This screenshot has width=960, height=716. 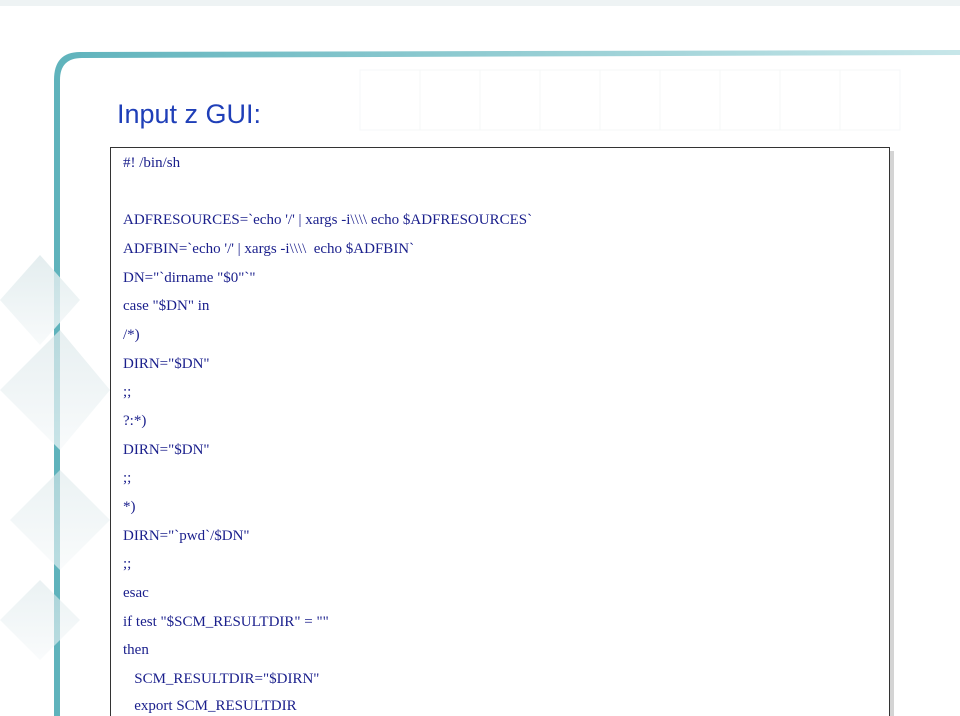 I want to click on code-line: #! /bin/sh, so click(x=152, y=163).